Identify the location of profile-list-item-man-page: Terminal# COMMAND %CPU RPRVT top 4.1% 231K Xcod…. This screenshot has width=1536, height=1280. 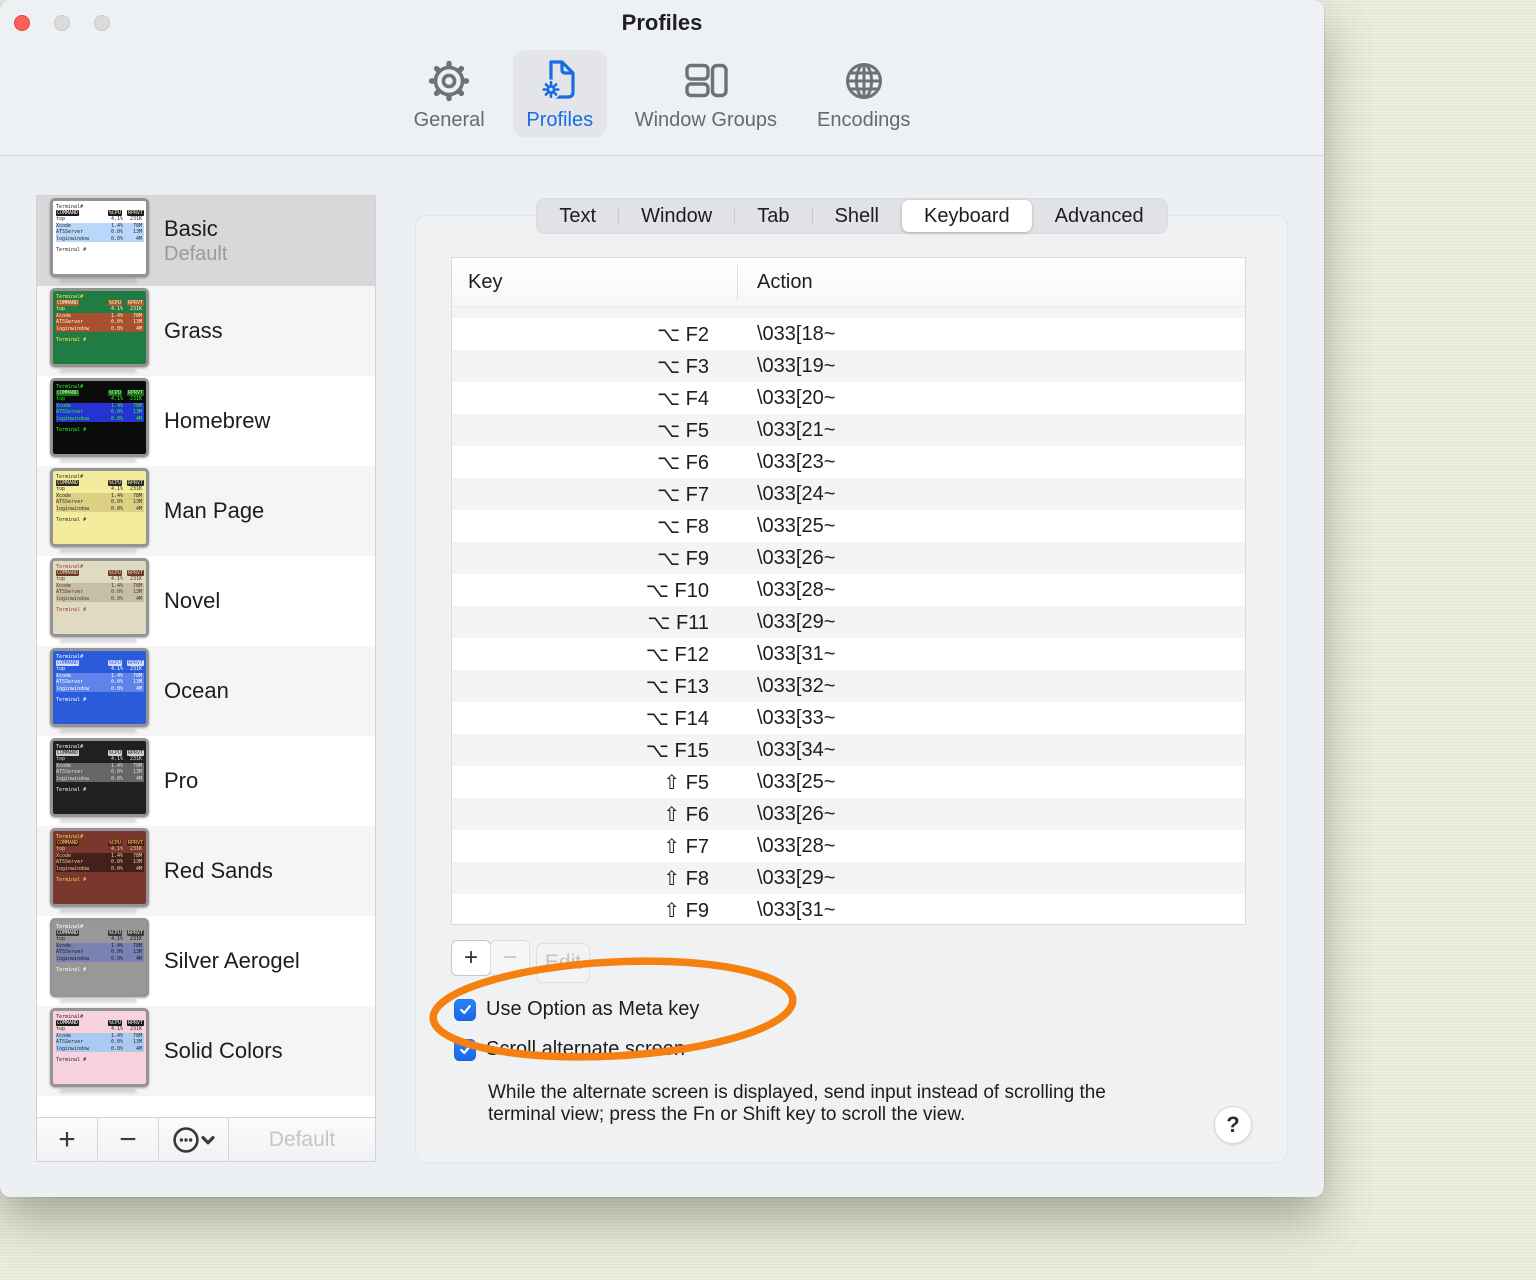
(206, 511).